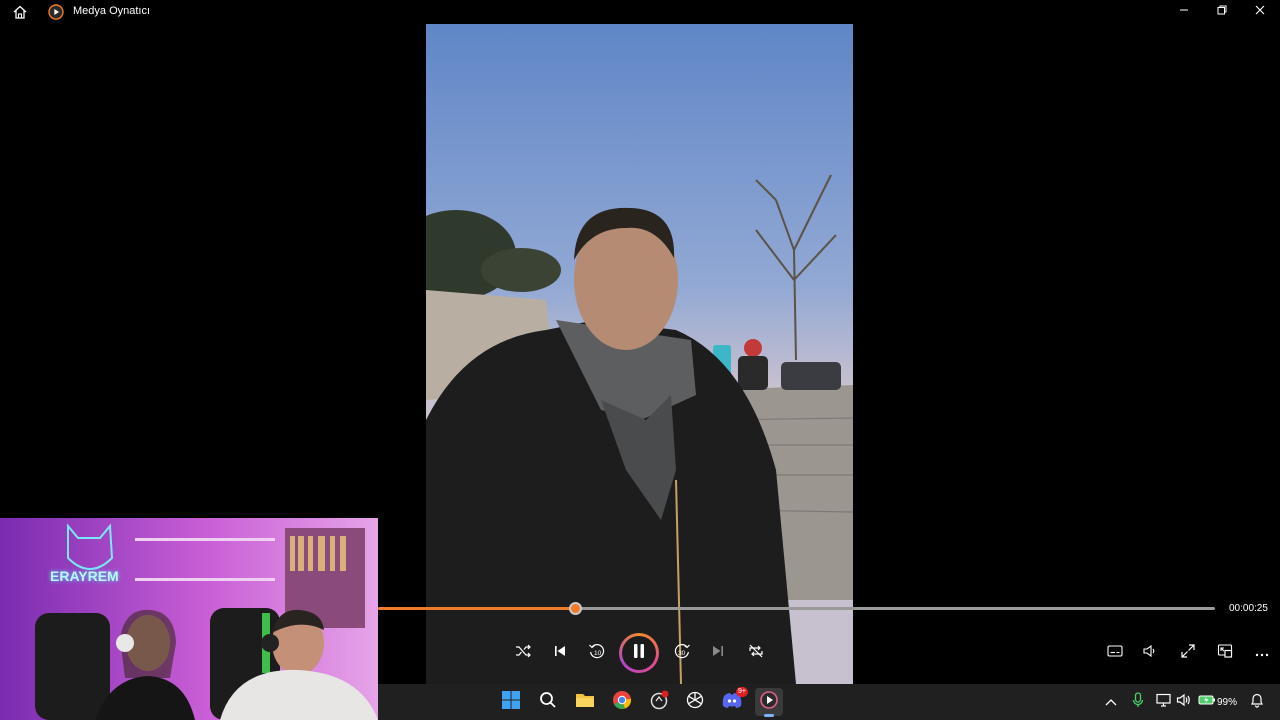  I want to click on fullscreen-button, so click(1188, 653).